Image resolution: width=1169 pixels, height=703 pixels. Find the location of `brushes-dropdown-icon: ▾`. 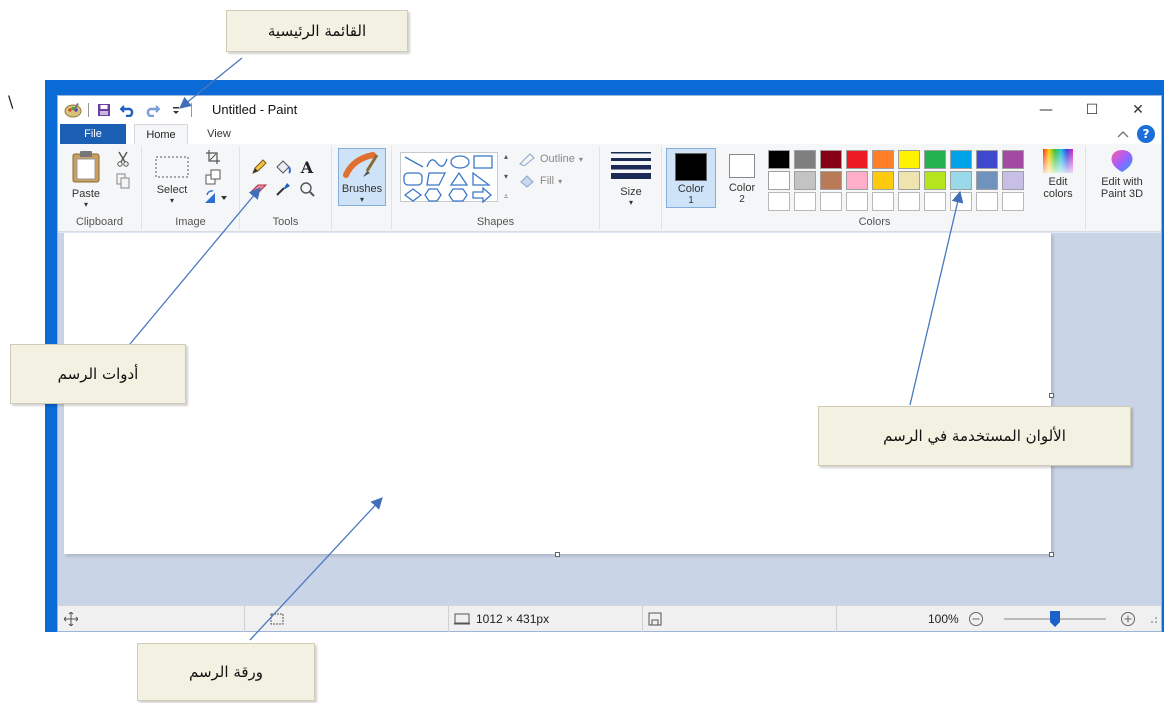

brushes-dropdown-icon: ▾ is located at coordinates (361, 199).